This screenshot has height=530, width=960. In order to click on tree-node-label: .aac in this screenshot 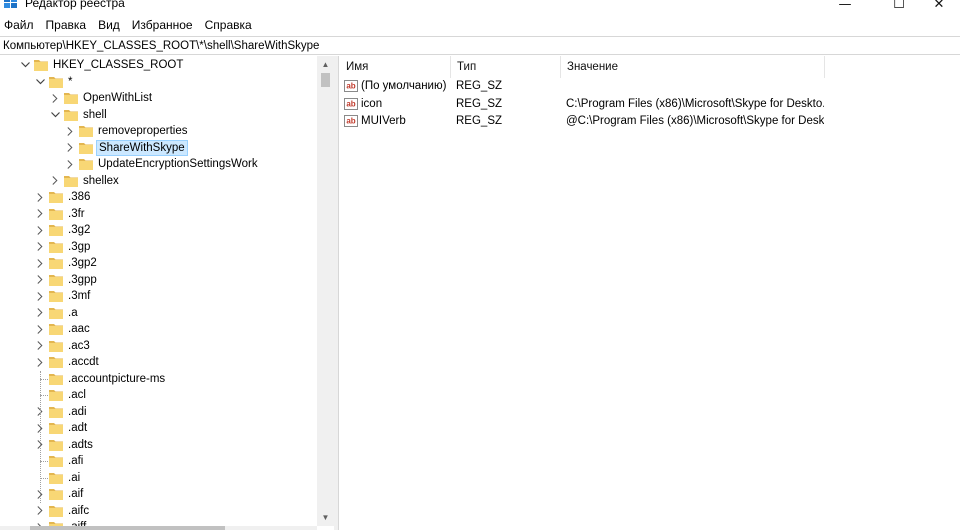, I will do `click(79, 329)`.